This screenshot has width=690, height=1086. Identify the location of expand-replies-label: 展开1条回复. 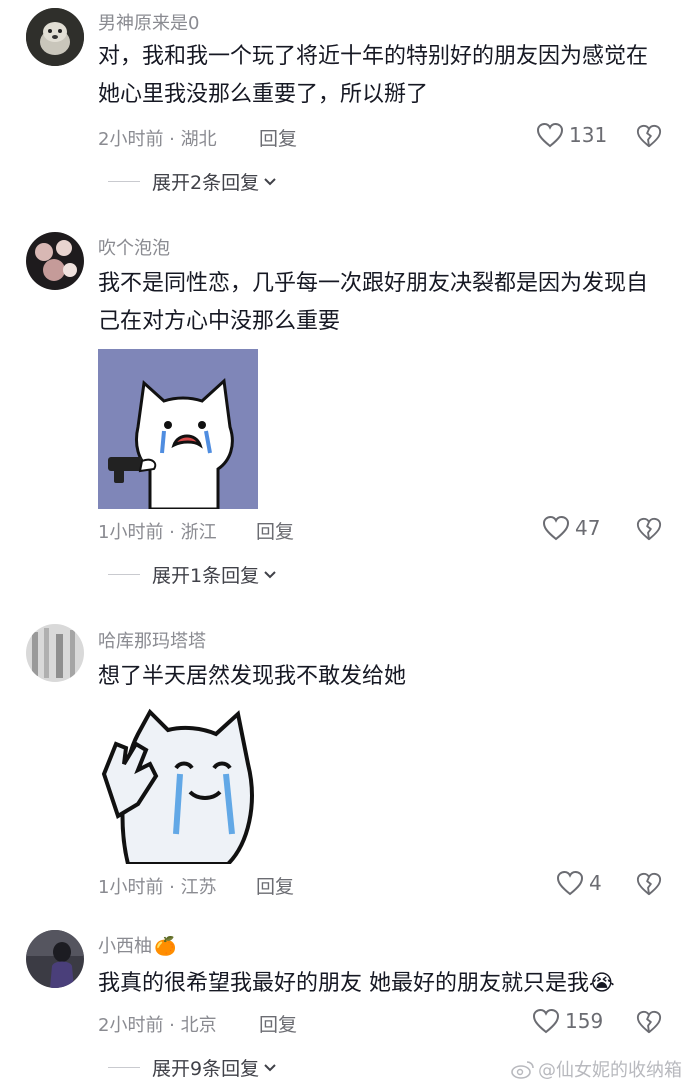
(206, 576).